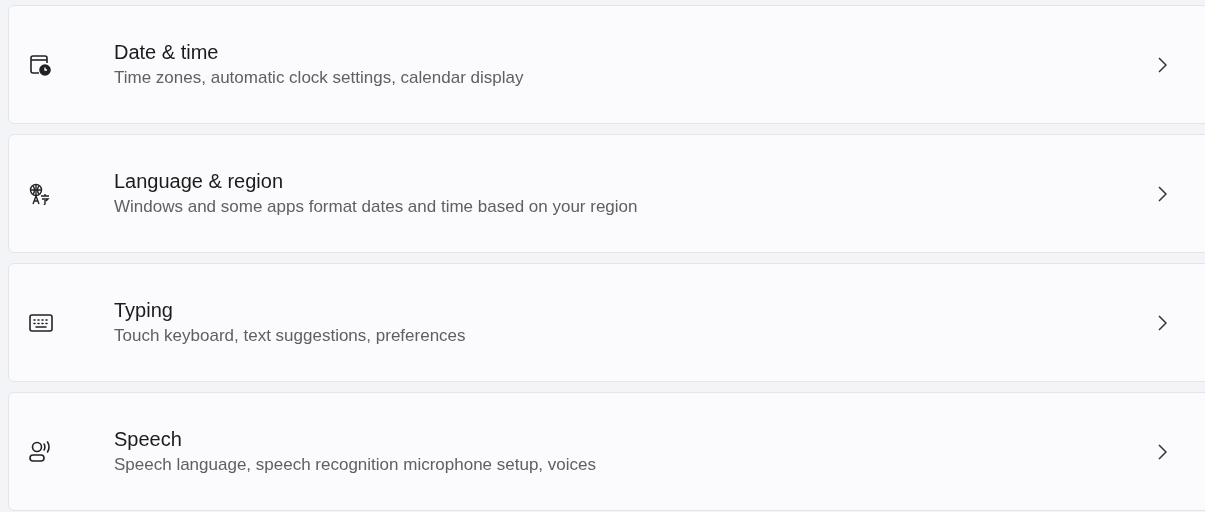 The width and height of the screenshot is (1205, 512). What do you see at coordinates (40, 193) in the screenshot?
I see `globe-letters-icon` at bounding box center [40, 193].